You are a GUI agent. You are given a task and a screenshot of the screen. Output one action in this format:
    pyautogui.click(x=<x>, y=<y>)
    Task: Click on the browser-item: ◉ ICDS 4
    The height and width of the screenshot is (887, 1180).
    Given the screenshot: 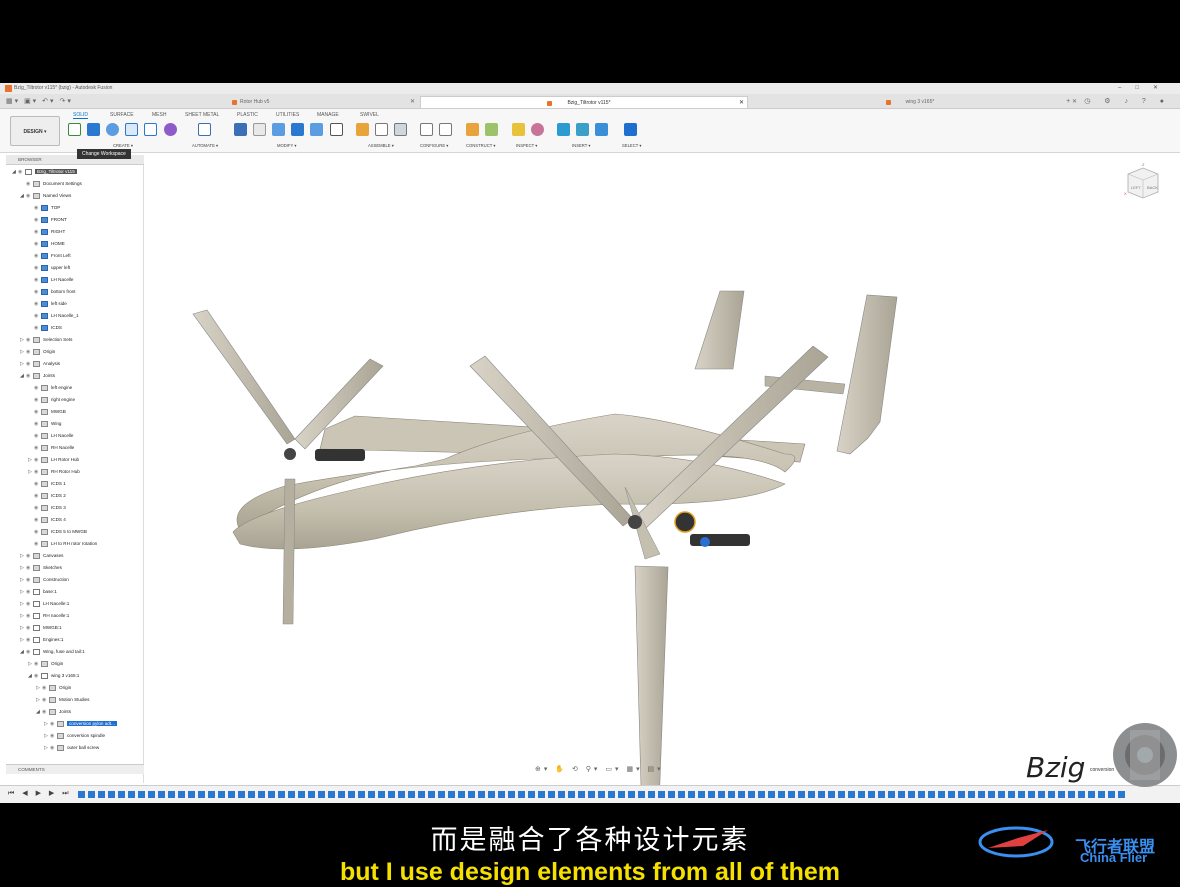 What is the action you would take?
    pyautogui.click(x=47, y=519)
    